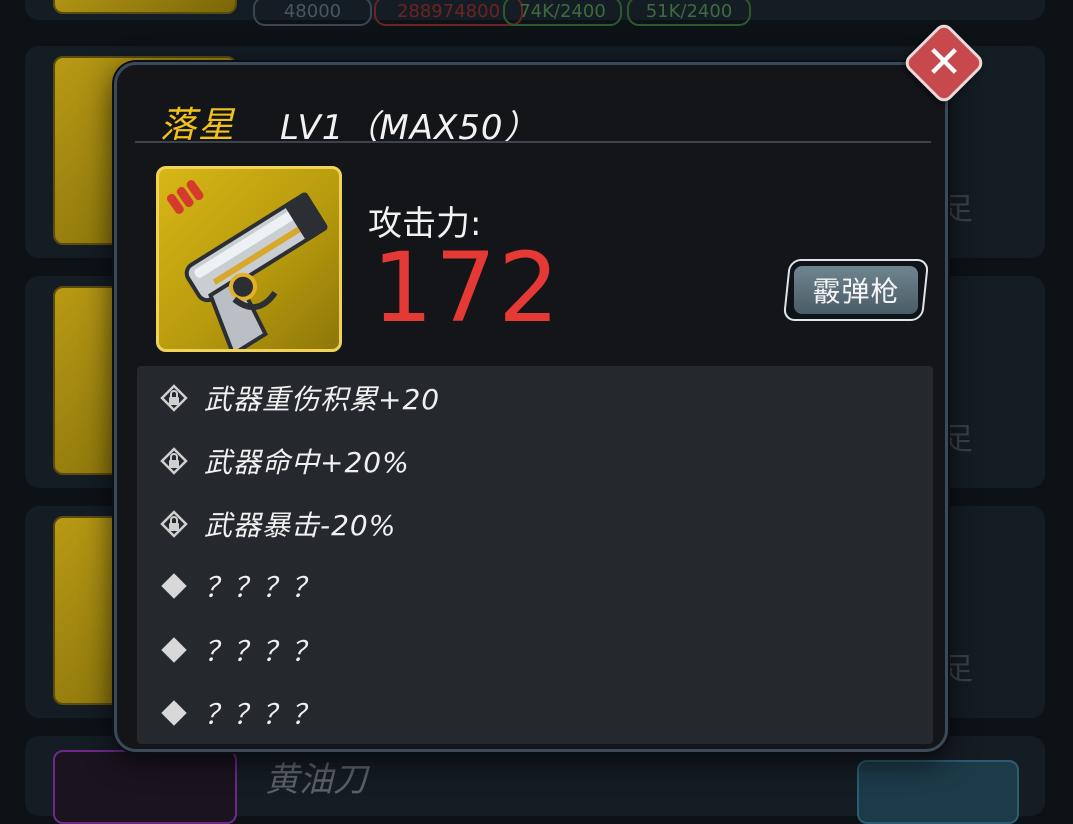 This screenshot has height=824, width=1073. I want to click on background-action-button, so click(938, 792).